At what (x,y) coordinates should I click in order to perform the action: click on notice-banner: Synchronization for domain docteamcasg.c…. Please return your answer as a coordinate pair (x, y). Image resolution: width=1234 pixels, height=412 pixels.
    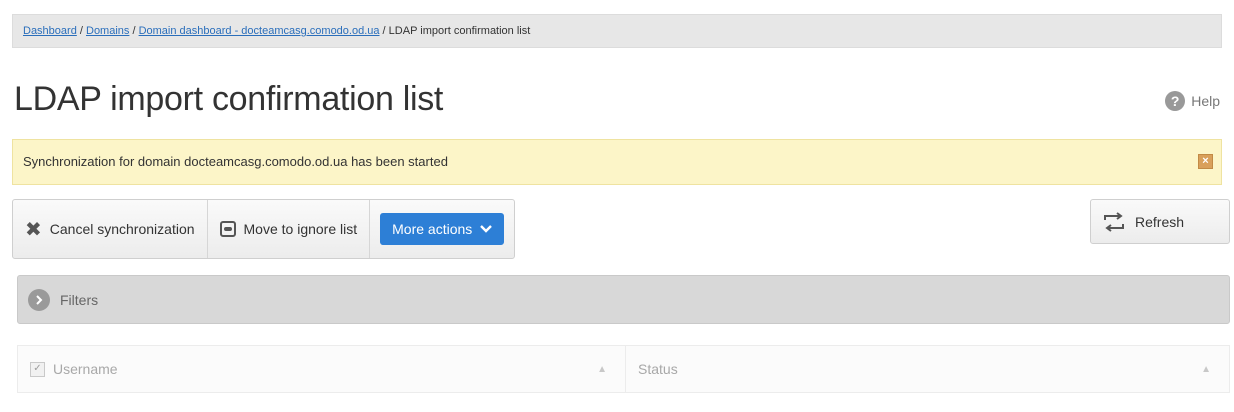
    Looking at the image, I should click on (617, 162).